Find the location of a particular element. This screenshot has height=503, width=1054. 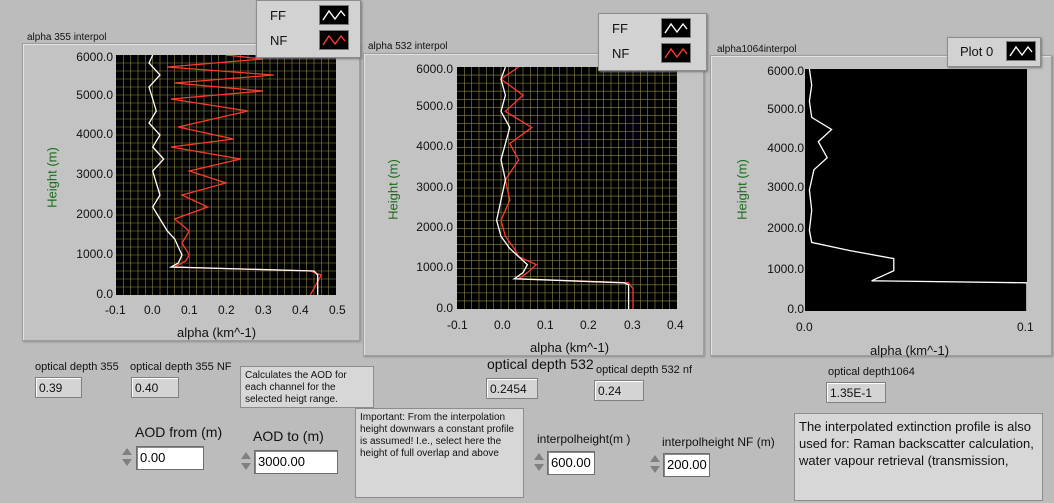

od355nf-value: 0.40 is located at coordinates (155, 387).